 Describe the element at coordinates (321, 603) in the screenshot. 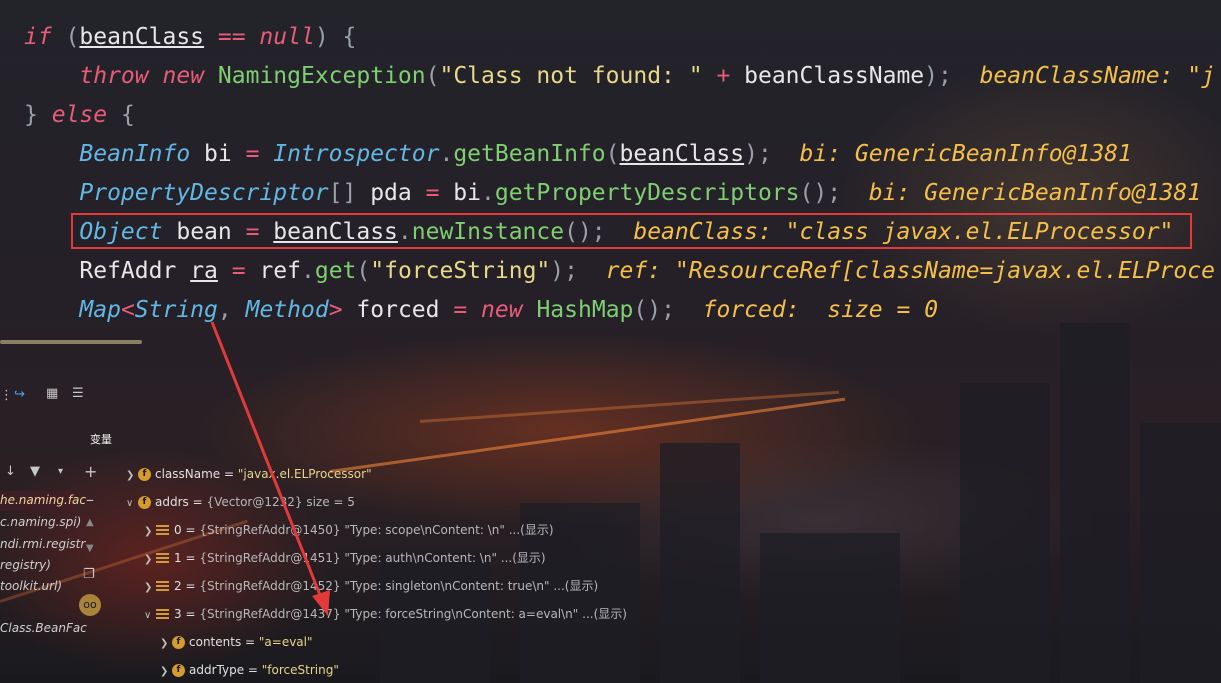

I see `annotation-arrow-head` at that location.